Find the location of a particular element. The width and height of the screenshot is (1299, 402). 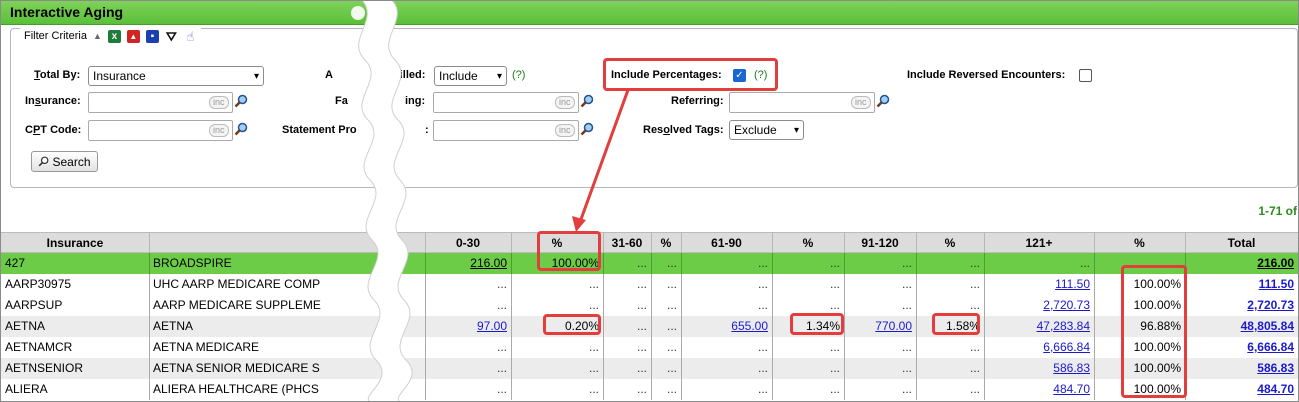

grid-cell-c030: 97.00 is located at coordinates (468, 326).